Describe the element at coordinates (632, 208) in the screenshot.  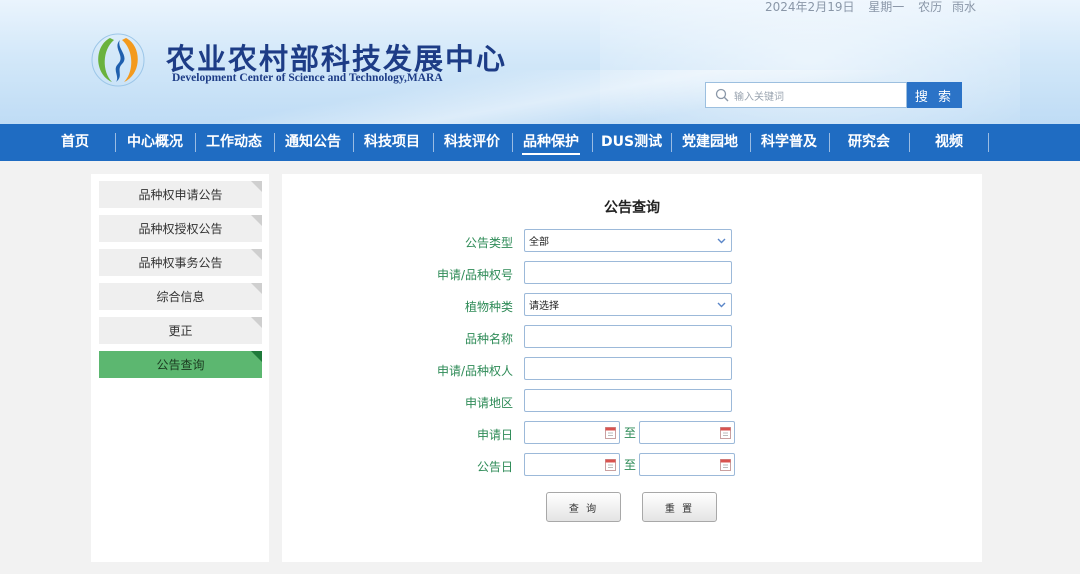
I see `page-title: 公告查询` at that location.